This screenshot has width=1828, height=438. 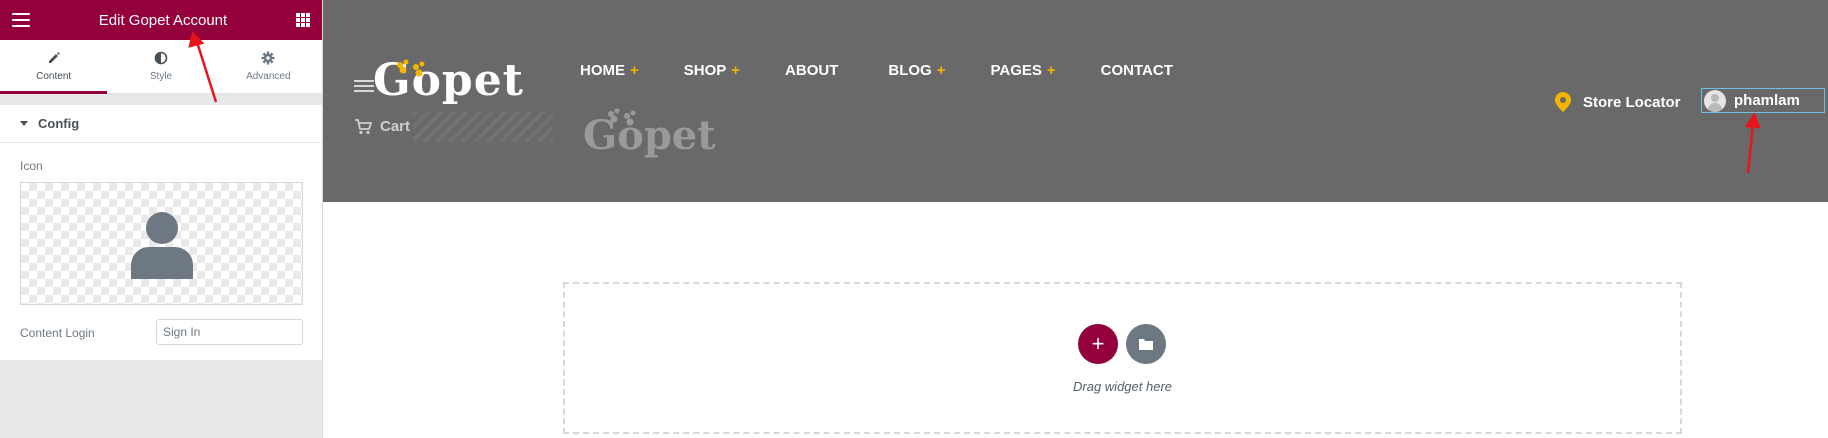 I want to click on tab-style-label: Style, so click(x=161, y=76).